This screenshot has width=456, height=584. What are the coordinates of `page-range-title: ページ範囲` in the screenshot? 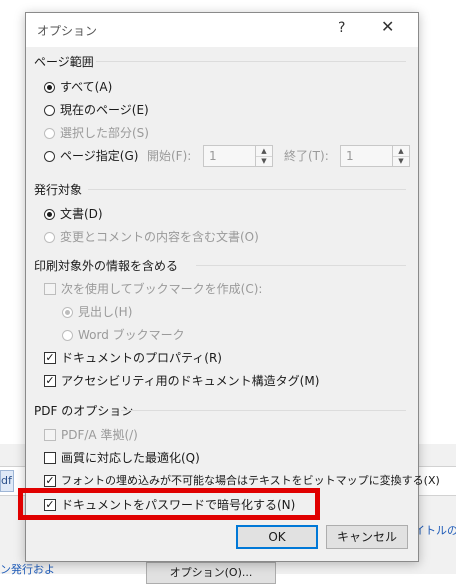 It's located at (64, 62).